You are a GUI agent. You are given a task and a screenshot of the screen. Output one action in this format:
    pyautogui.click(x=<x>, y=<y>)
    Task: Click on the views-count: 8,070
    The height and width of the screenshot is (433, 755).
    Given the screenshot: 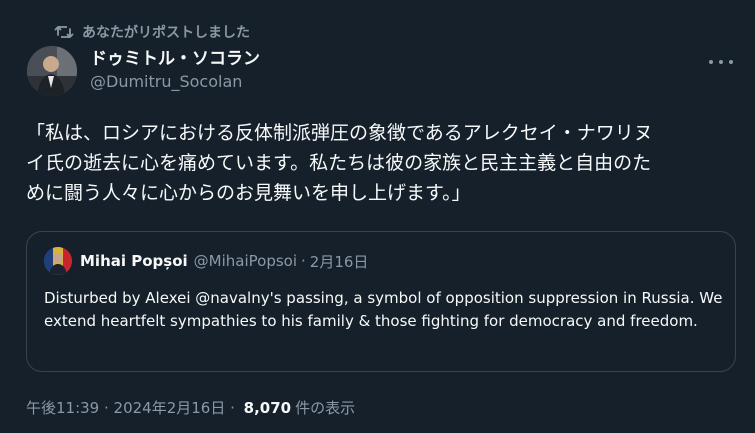 What is the action you would take?
    pyautogui.click(x=267, y=408)
    